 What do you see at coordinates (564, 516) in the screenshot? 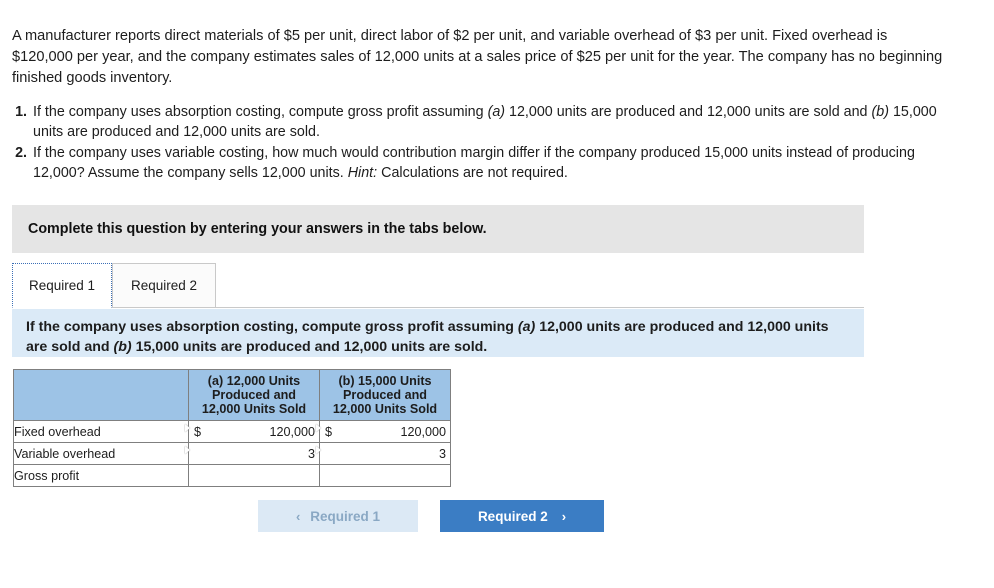
I see `chevron-right-icon: ›` at bounding box center [564, 516].